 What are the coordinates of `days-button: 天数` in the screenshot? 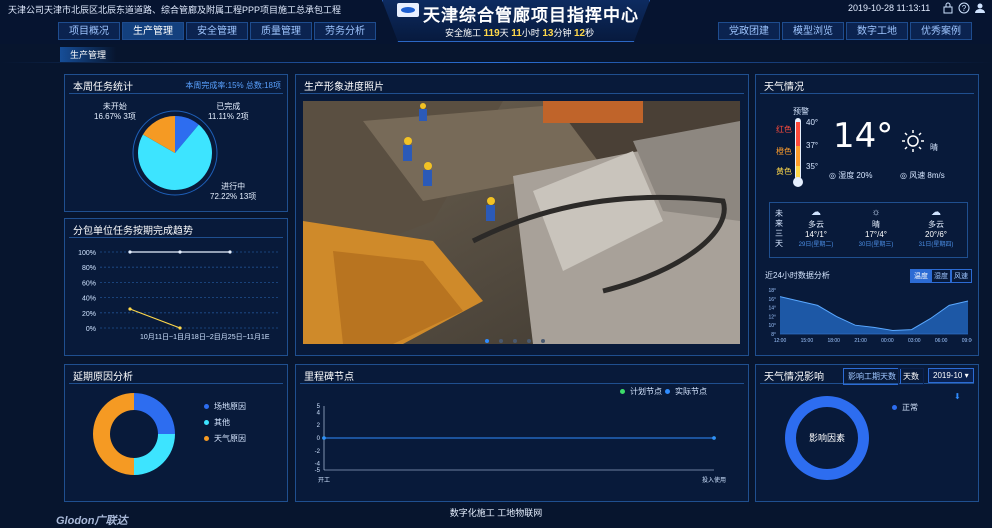 It's located at (911, 376).